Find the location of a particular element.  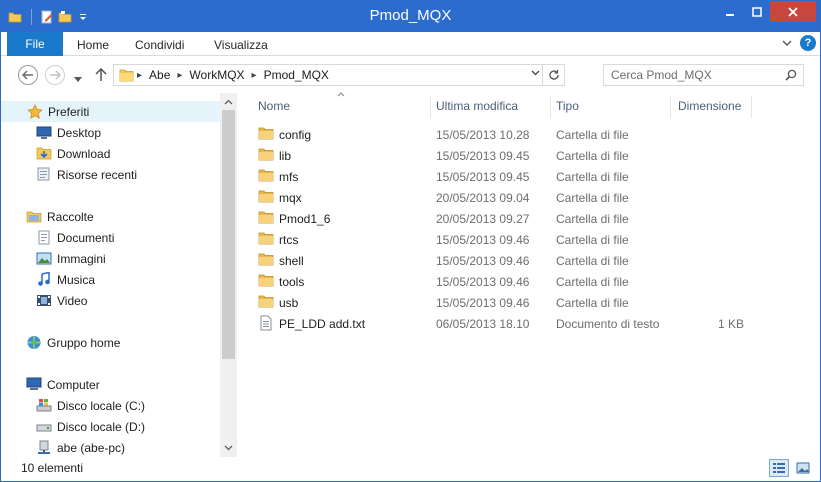

column-header-size: Dimensione is located at coordinates (708, 105).